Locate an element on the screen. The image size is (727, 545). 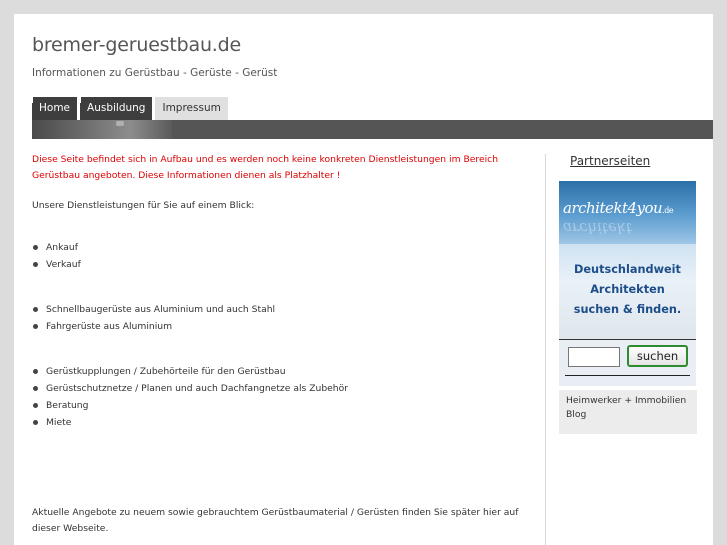
ad-search-input is located at coordinates (594, 357).